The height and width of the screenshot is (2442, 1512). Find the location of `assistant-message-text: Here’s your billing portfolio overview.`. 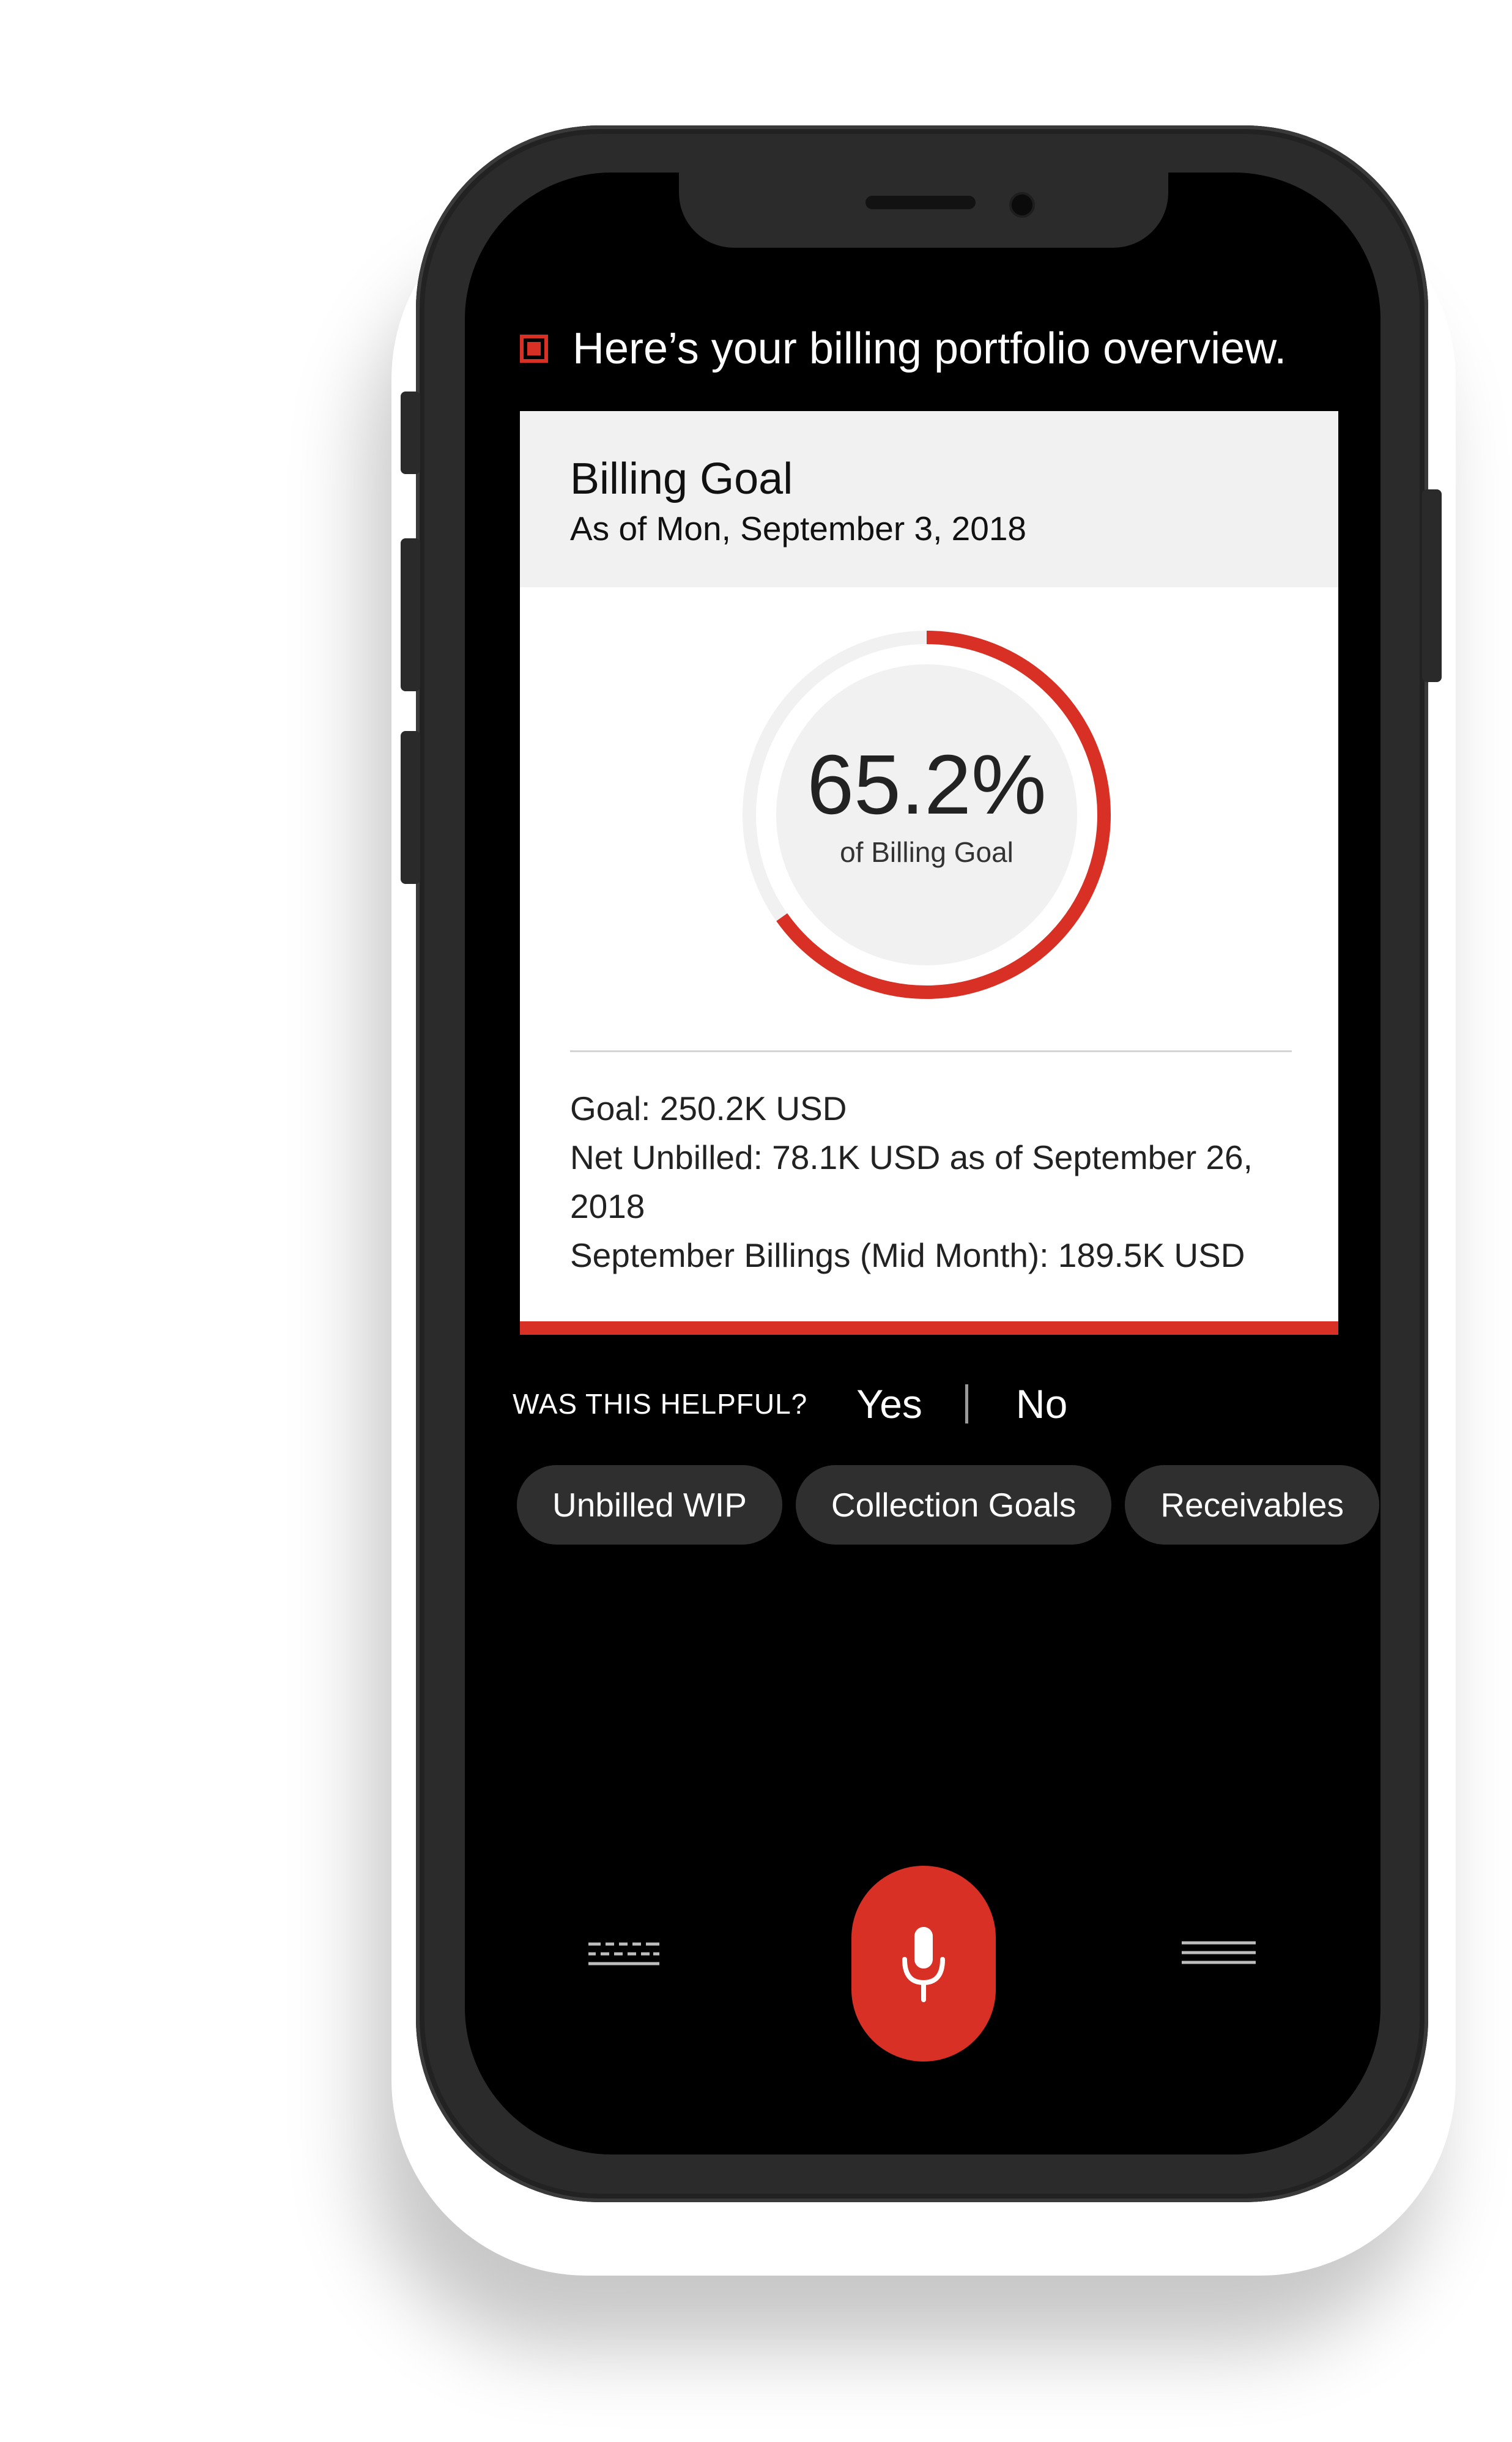

assistant-message-text: Here’s your billing portfolio overview. is located at coordinates (930, 348).